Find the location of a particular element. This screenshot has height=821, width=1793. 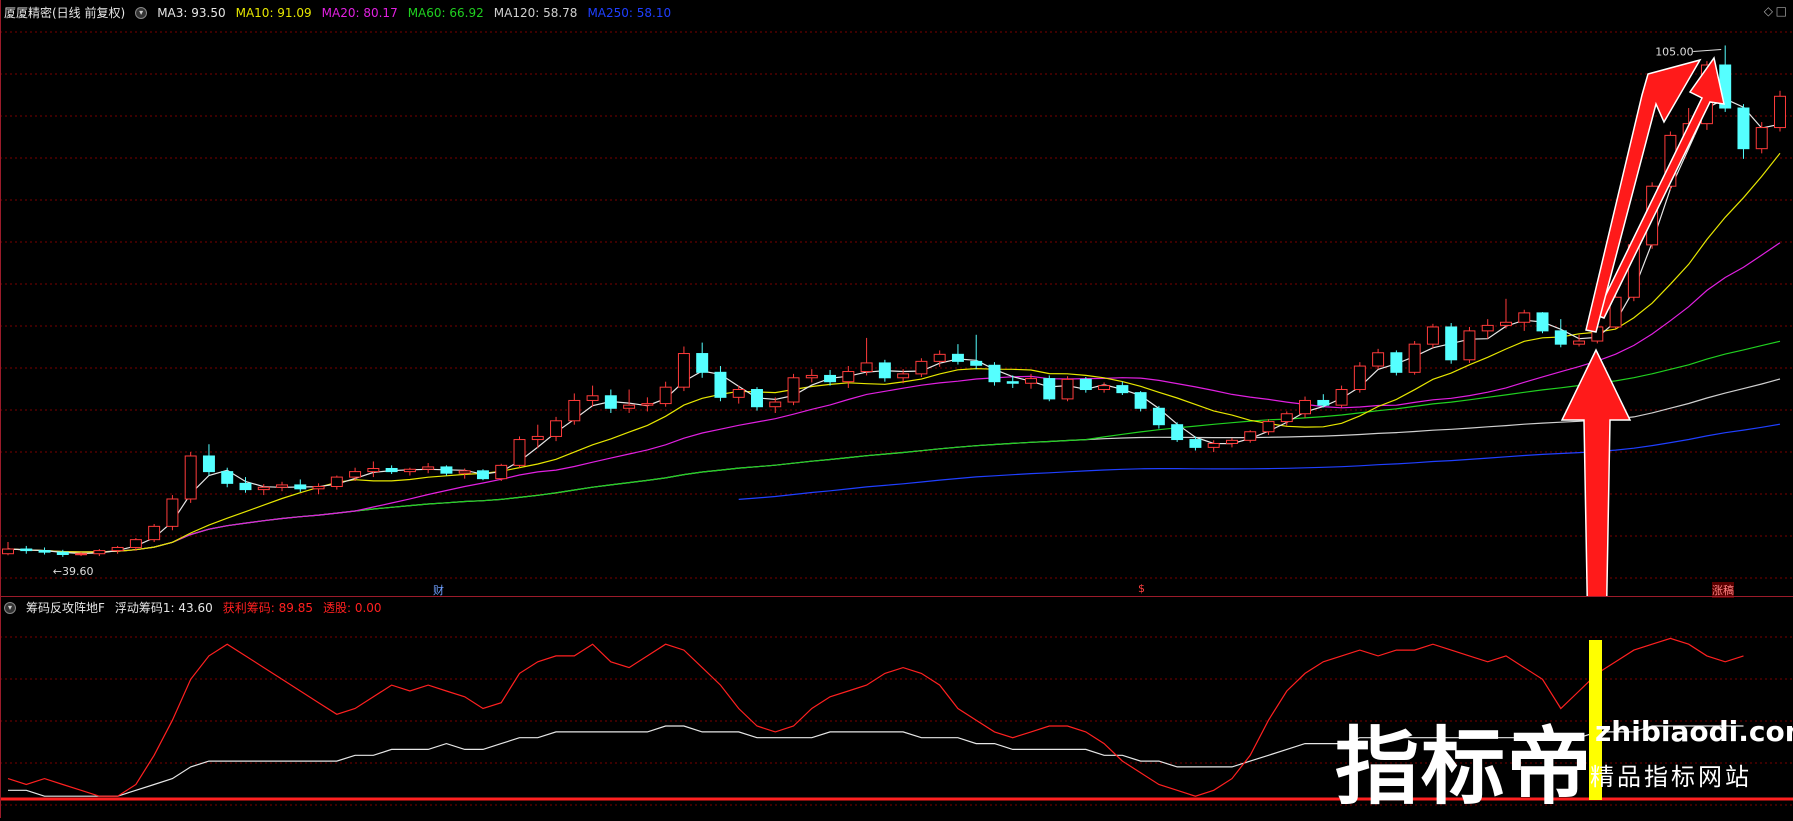

ma60-label: MA60: 66.92 is located at coordinates (445, 12).